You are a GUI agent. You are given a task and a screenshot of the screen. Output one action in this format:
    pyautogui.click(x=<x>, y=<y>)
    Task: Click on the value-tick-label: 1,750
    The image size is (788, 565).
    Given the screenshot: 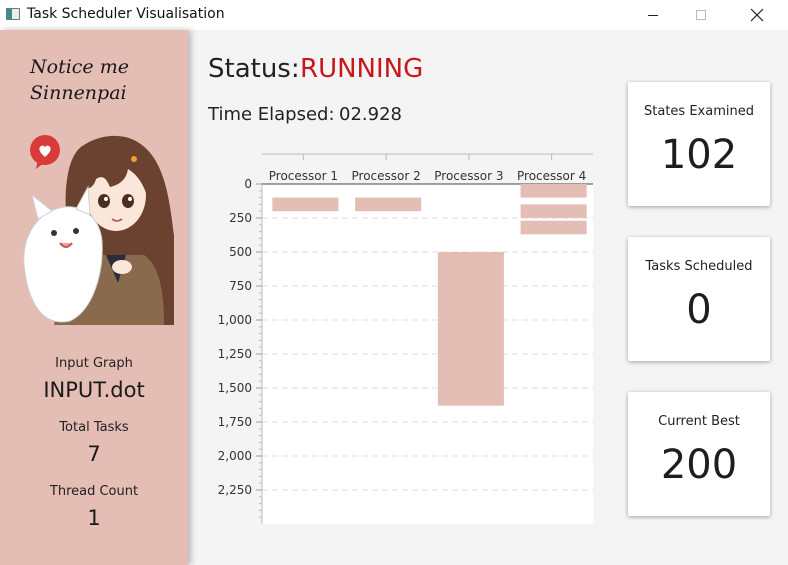 What is the action you would take?
    pyautogui.click(x=235, y=422)
    